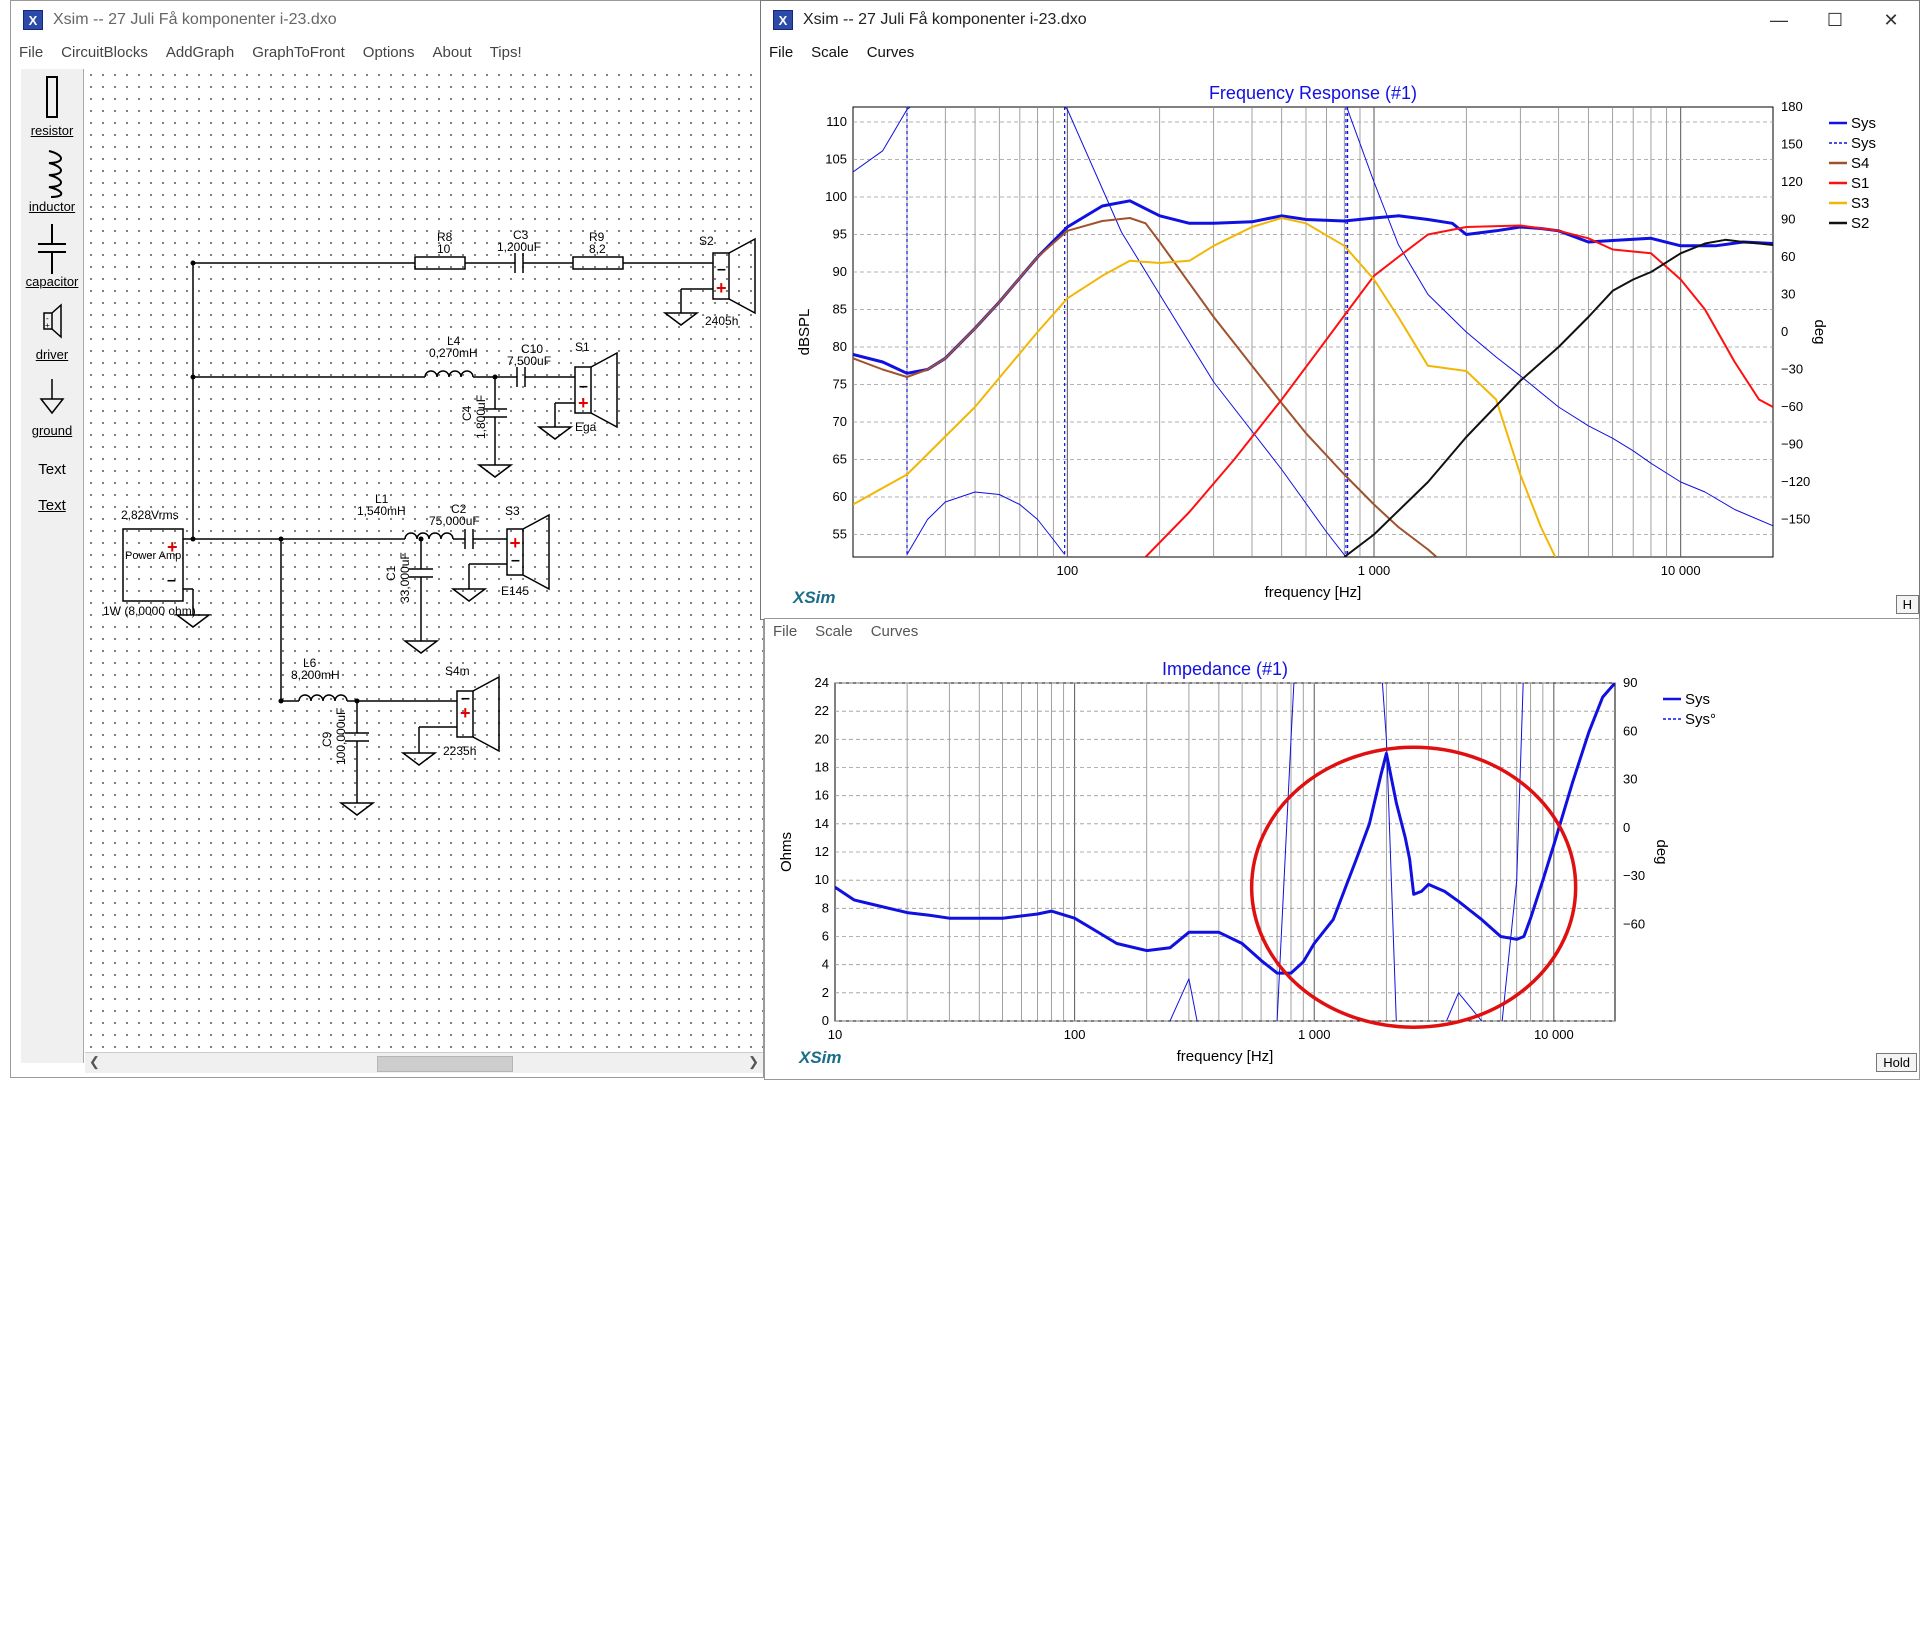 This screenshot has height=1632, width=1920. What do you see at coordinates (1779, 20) in the screenshot?
I see `minimize-icon: —` at bounding box center [1779, 20].